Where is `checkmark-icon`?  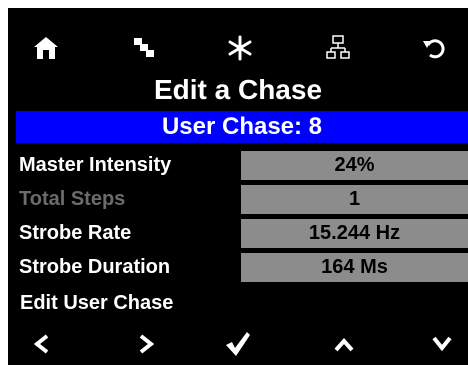 checkmark-icon is located at coordinates (238, 344).